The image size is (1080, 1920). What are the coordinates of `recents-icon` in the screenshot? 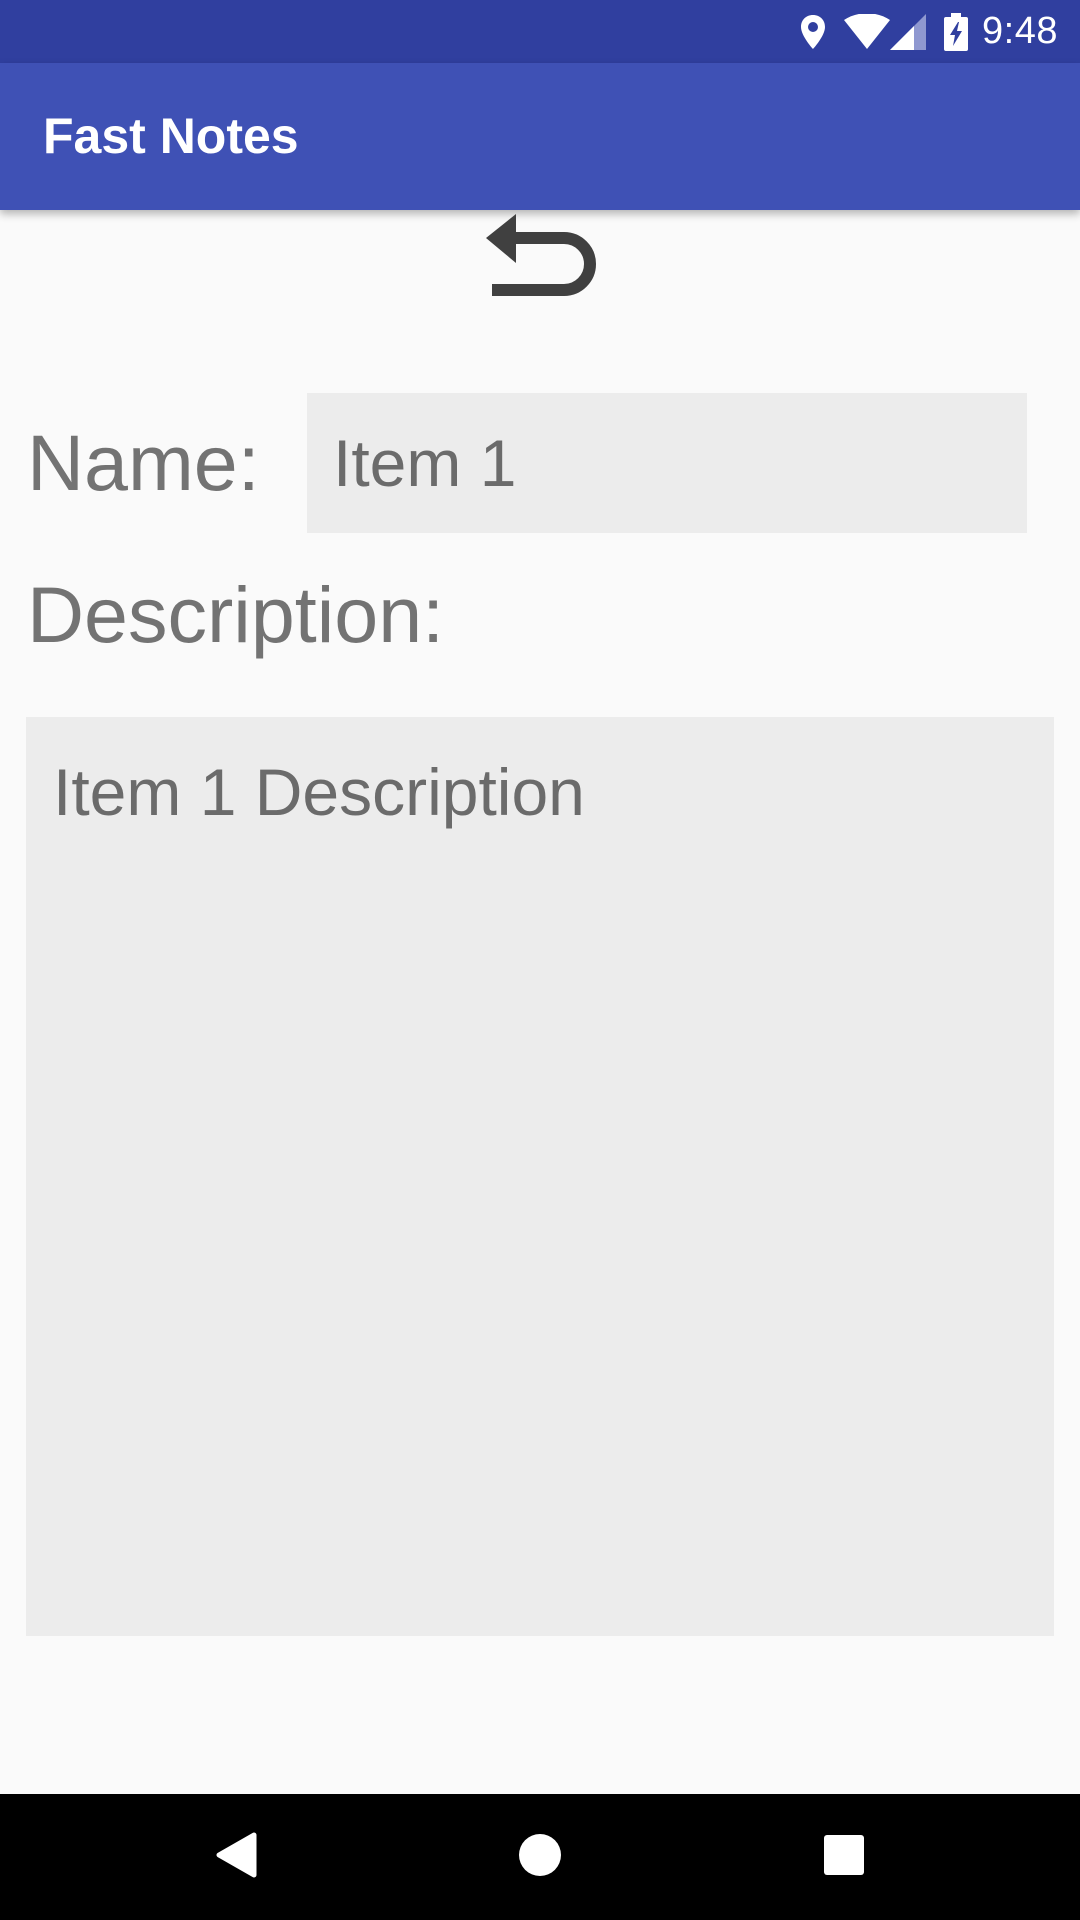 It's located at (844, 1857).